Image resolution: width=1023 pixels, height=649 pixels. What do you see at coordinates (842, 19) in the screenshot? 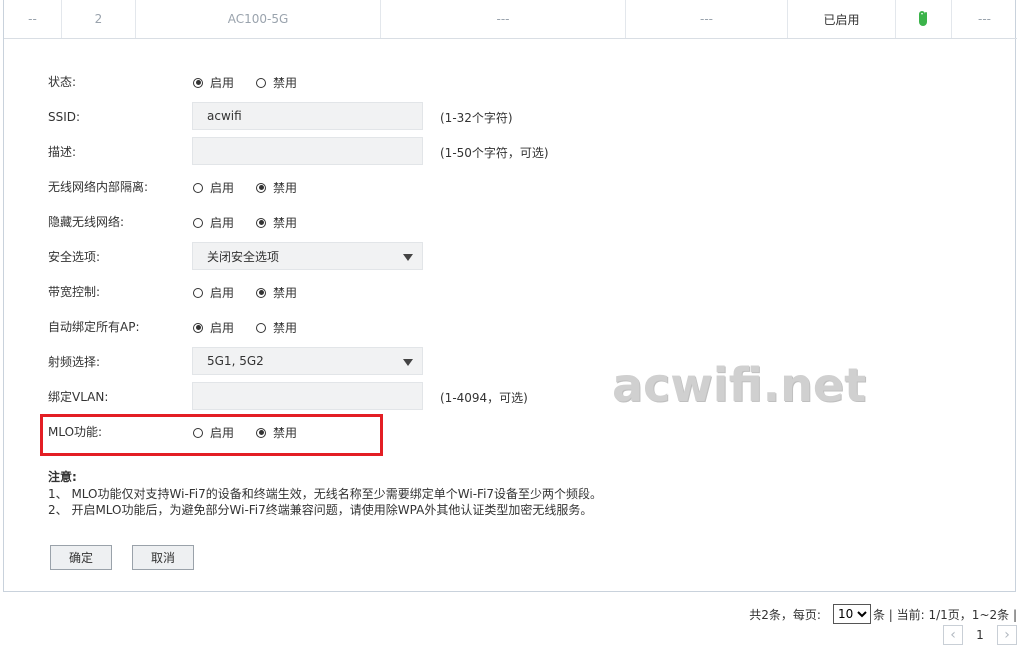
I see `table-cell-status: 已启用` at bounding box center [842, 19].